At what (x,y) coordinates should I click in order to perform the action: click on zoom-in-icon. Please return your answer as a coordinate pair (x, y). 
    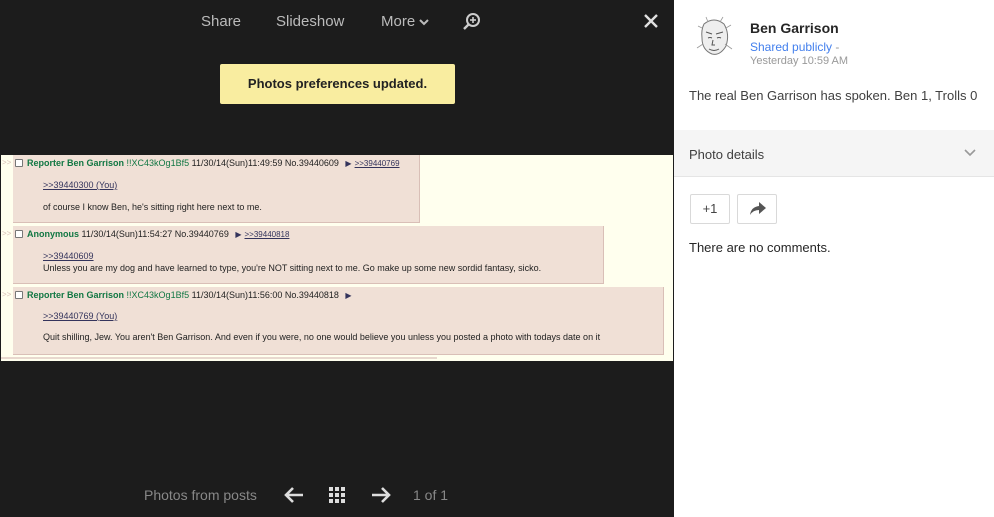
    Looking at the image, I should click on (471, 21).